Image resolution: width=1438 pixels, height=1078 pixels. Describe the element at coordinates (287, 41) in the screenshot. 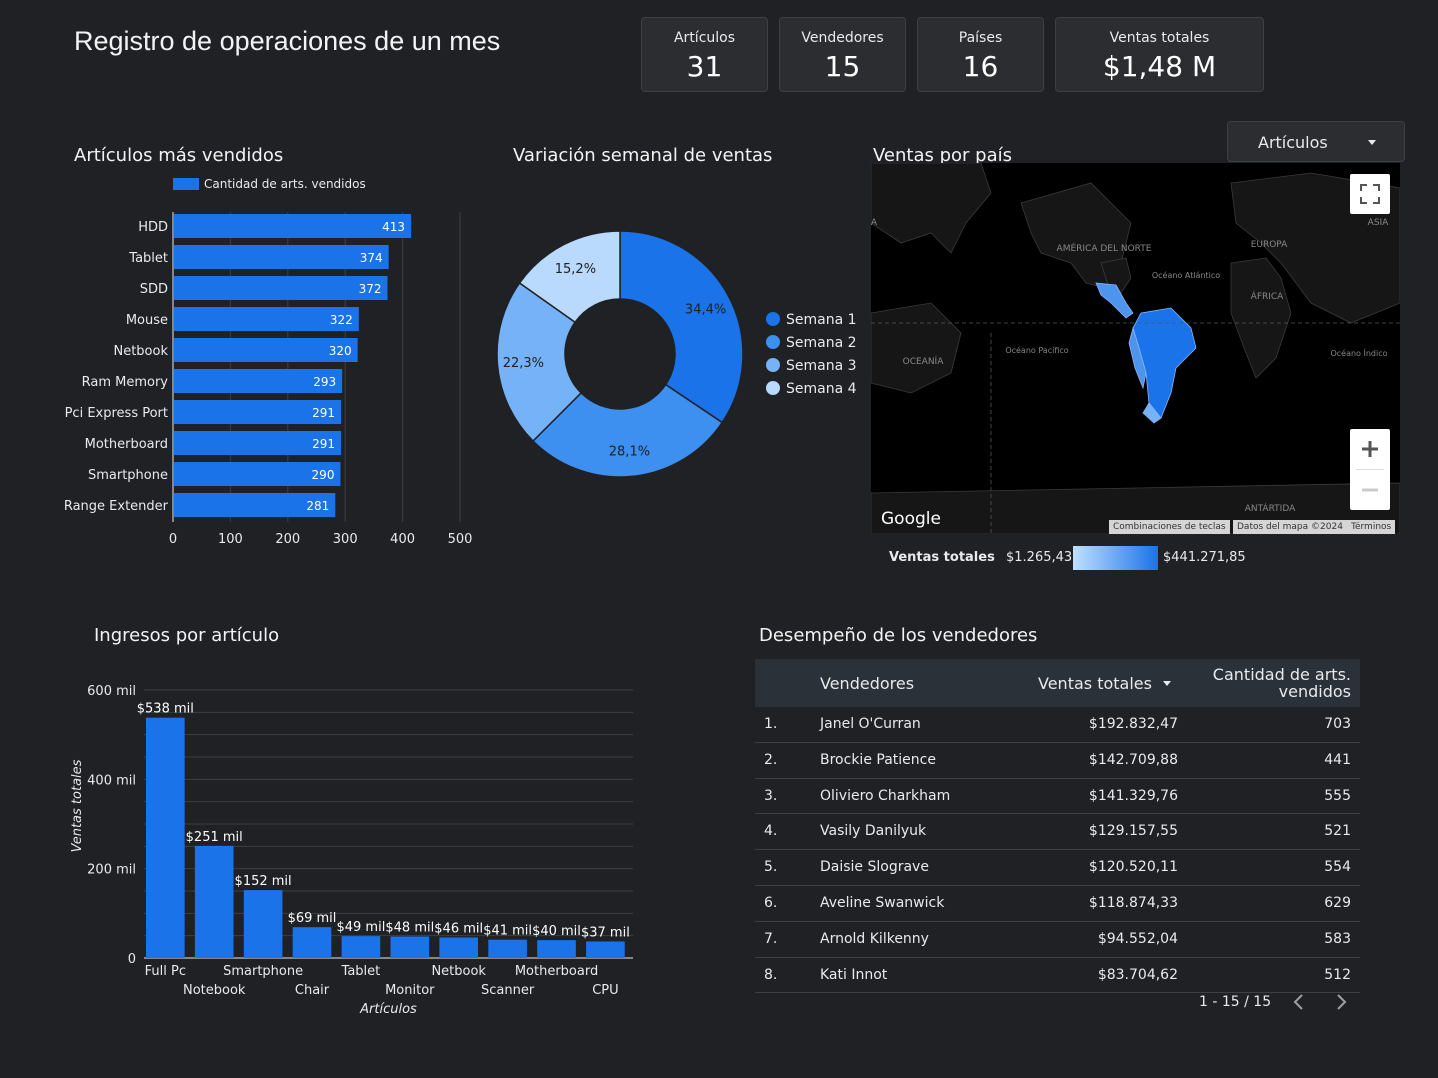

I see `page-title: Registro de operaciones de un mes` at that location.